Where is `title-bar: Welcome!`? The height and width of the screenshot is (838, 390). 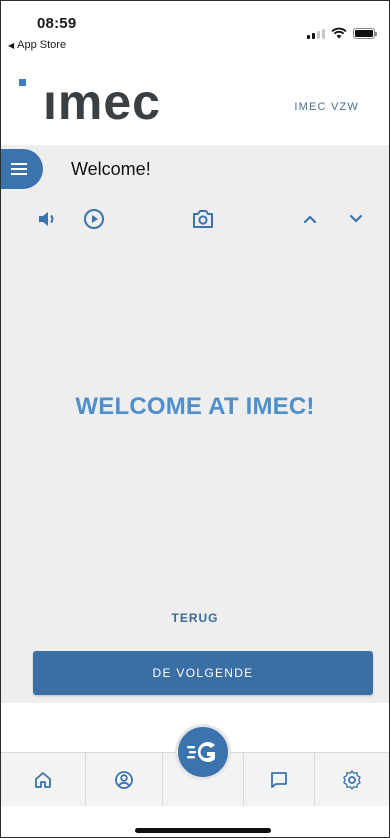 title-bar: Welcome! is located at coordinates (195, 169).